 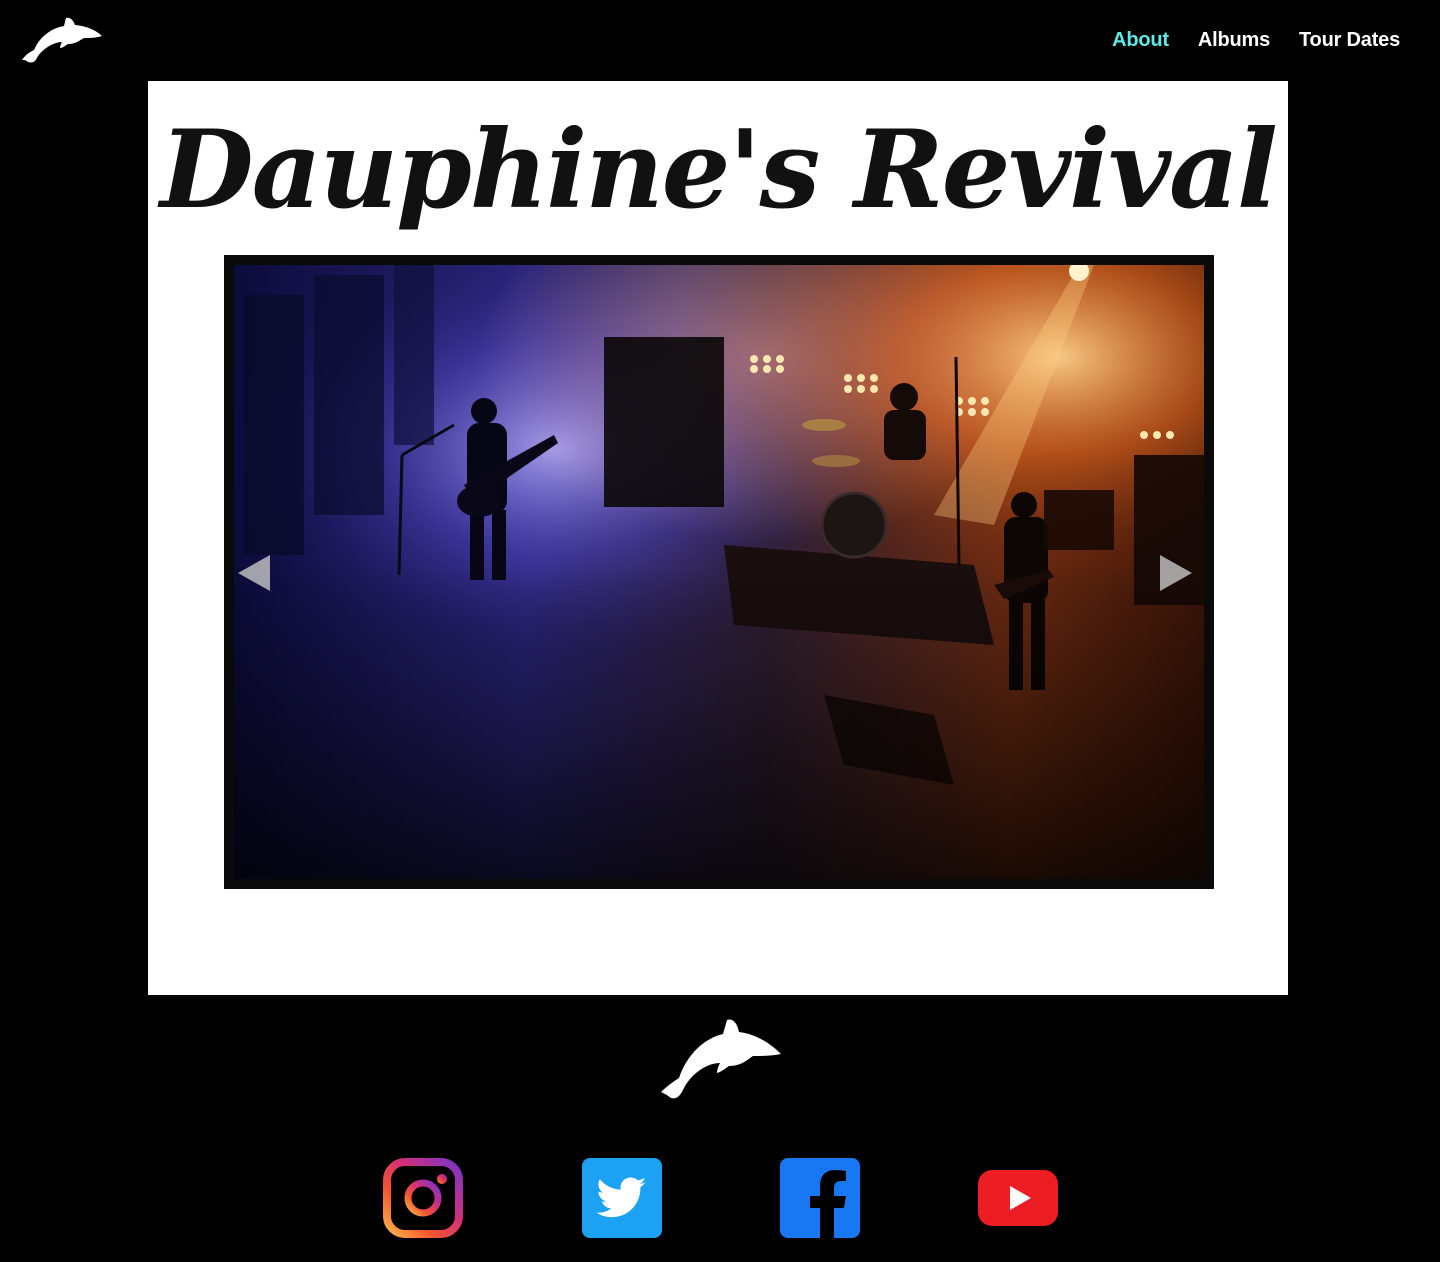 I want to click on nav-about-link: About, so click(x=1140, y=40).